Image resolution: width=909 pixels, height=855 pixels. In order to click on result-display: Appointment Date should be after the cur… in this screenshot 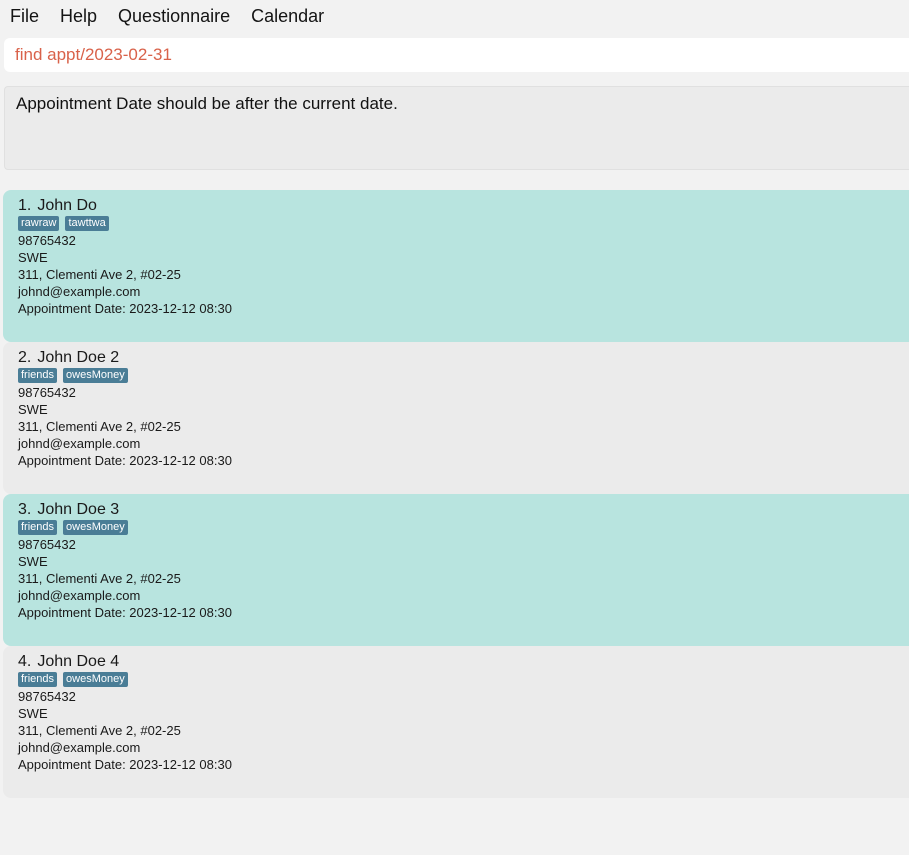, I will do `click(456, 128)`.